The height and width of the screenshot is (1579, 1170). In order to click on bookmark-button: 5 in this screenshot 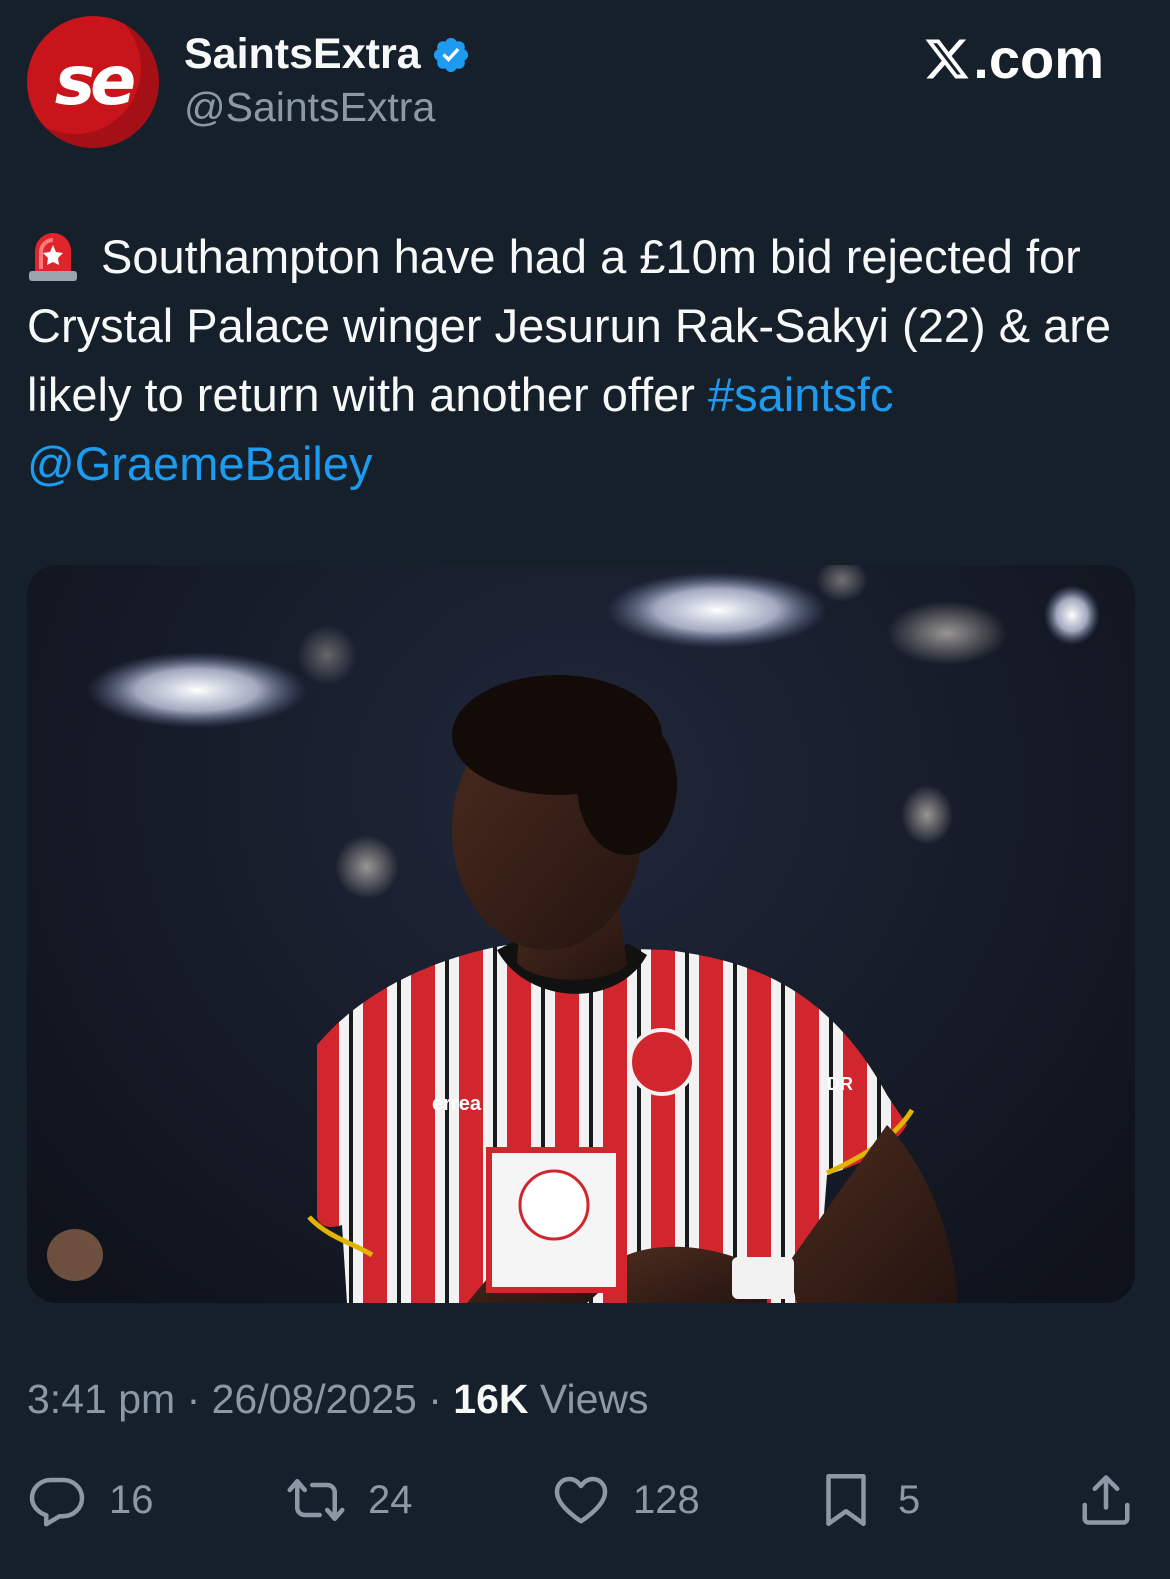, I will do `click(868, 1500)`.